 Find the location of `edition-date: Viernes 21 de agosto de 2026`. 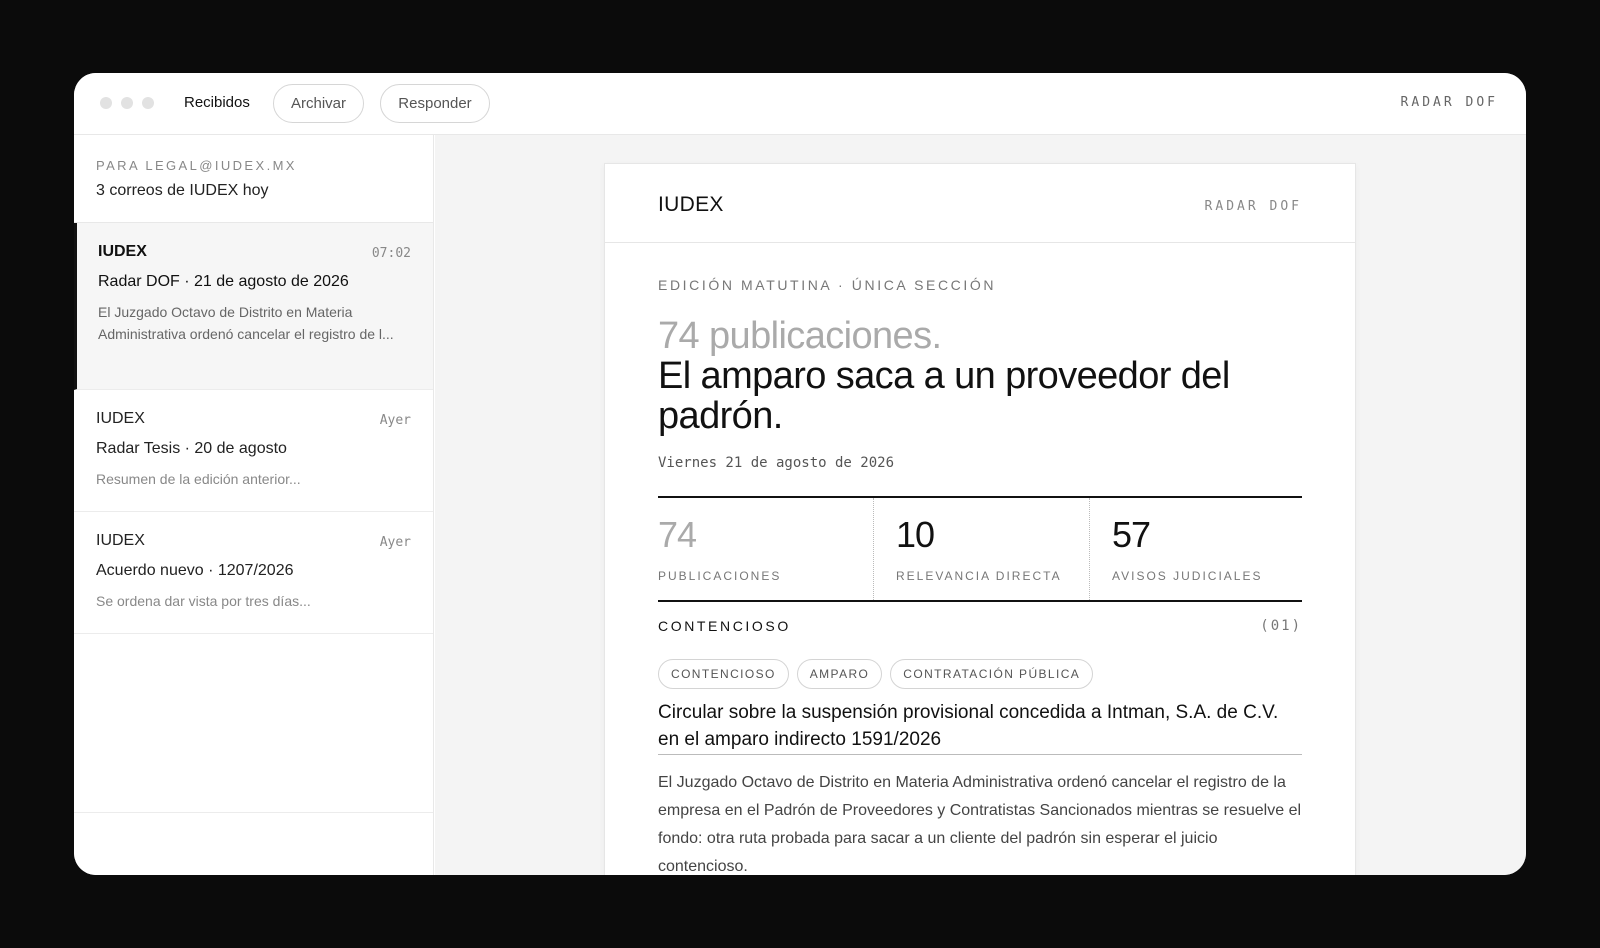

edition-date: Viernes 21 de agosto de 2026 is located at coordinates (776, 463).